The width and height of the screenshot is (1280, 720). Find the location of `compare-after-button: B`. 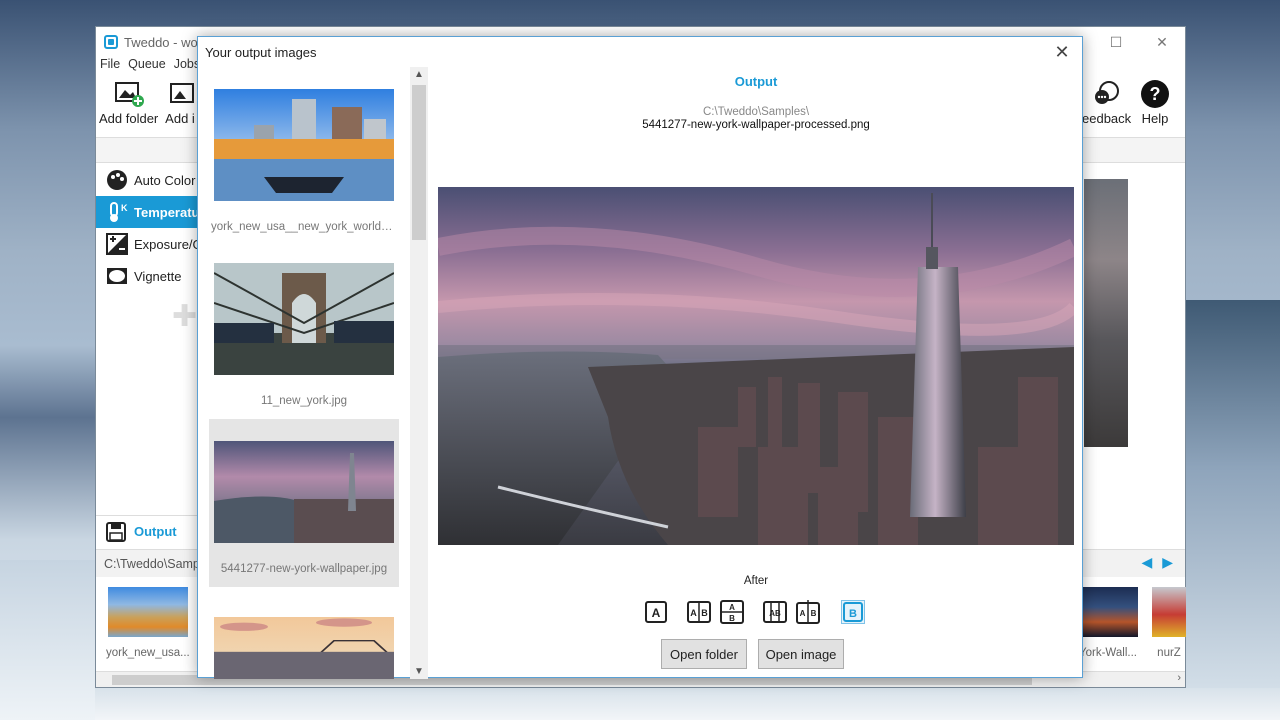

compare-after-button: B is located at coordinates (853, 612).